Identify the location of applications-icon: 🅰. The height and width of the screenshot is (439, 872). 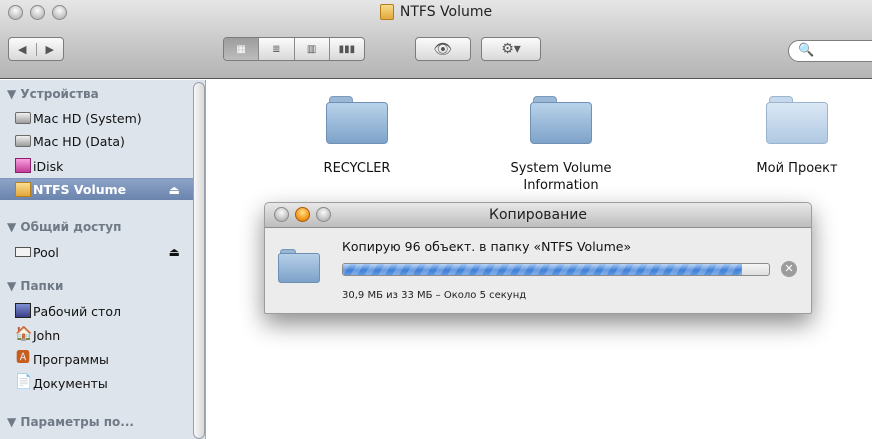
(23, 358).